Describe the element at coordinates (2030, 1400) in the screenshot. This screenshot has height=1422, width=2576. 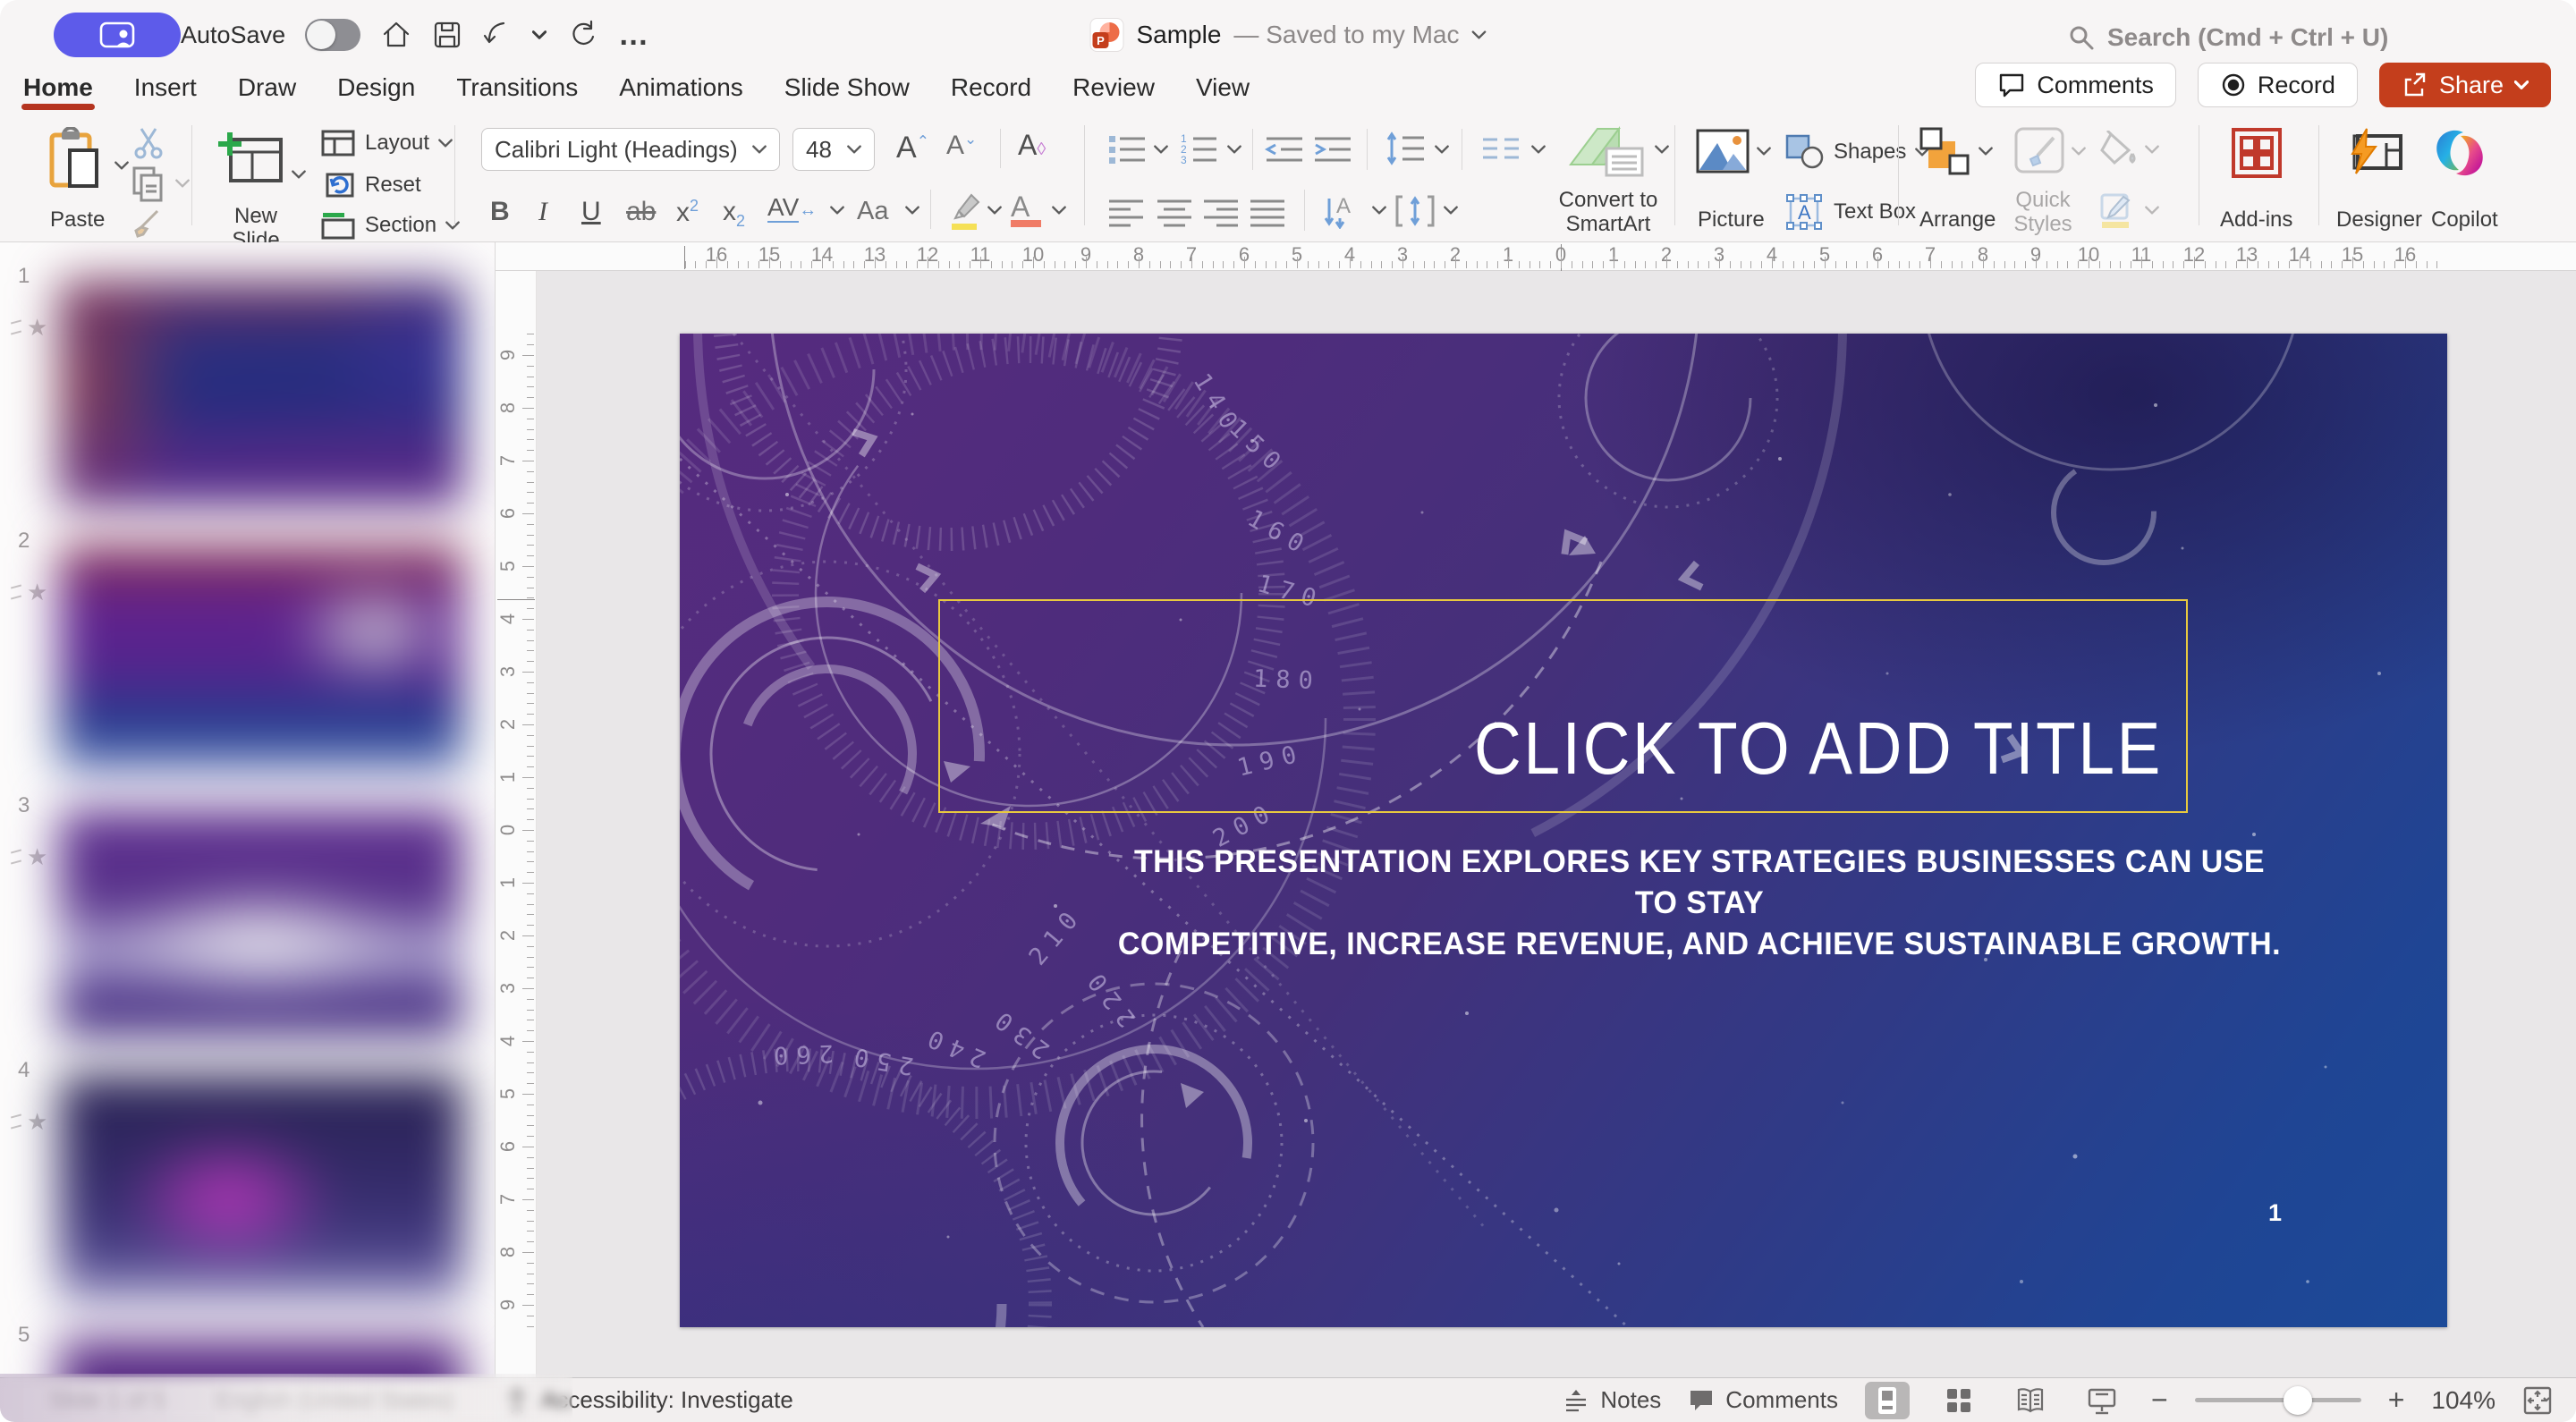
I see `reading-view-button` at that location.